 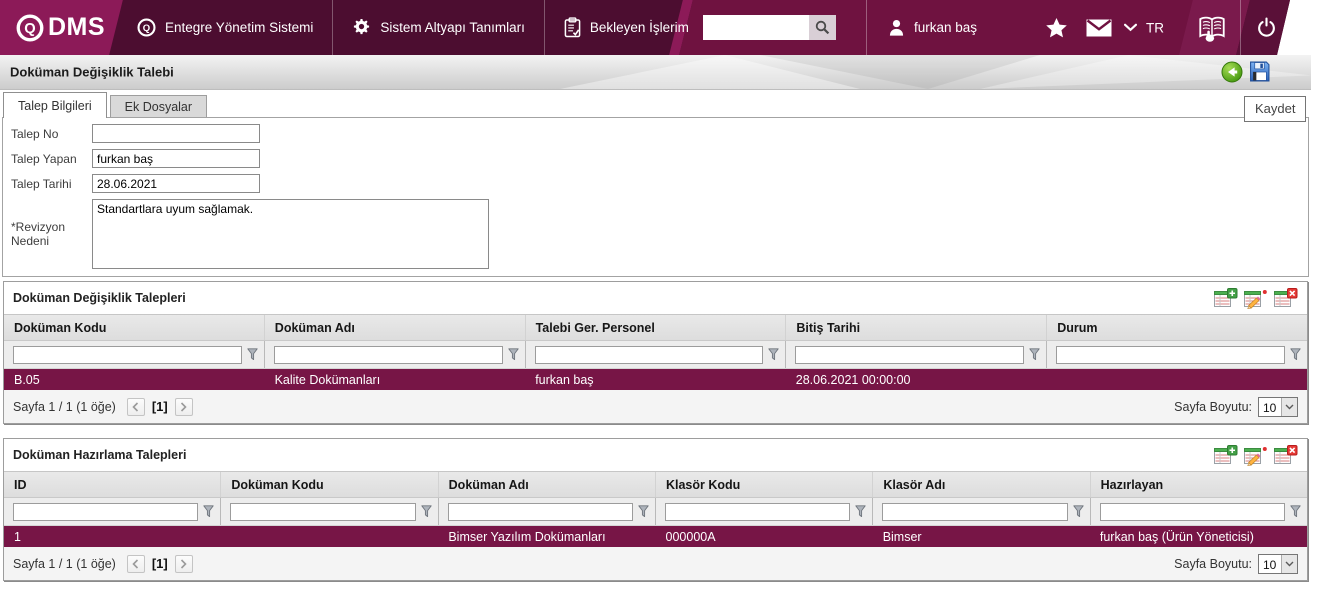 What do you see at coordinates (176, 183) in the screenshot?
I see `talep-tarihi-input` at bounding box center [176, 183].